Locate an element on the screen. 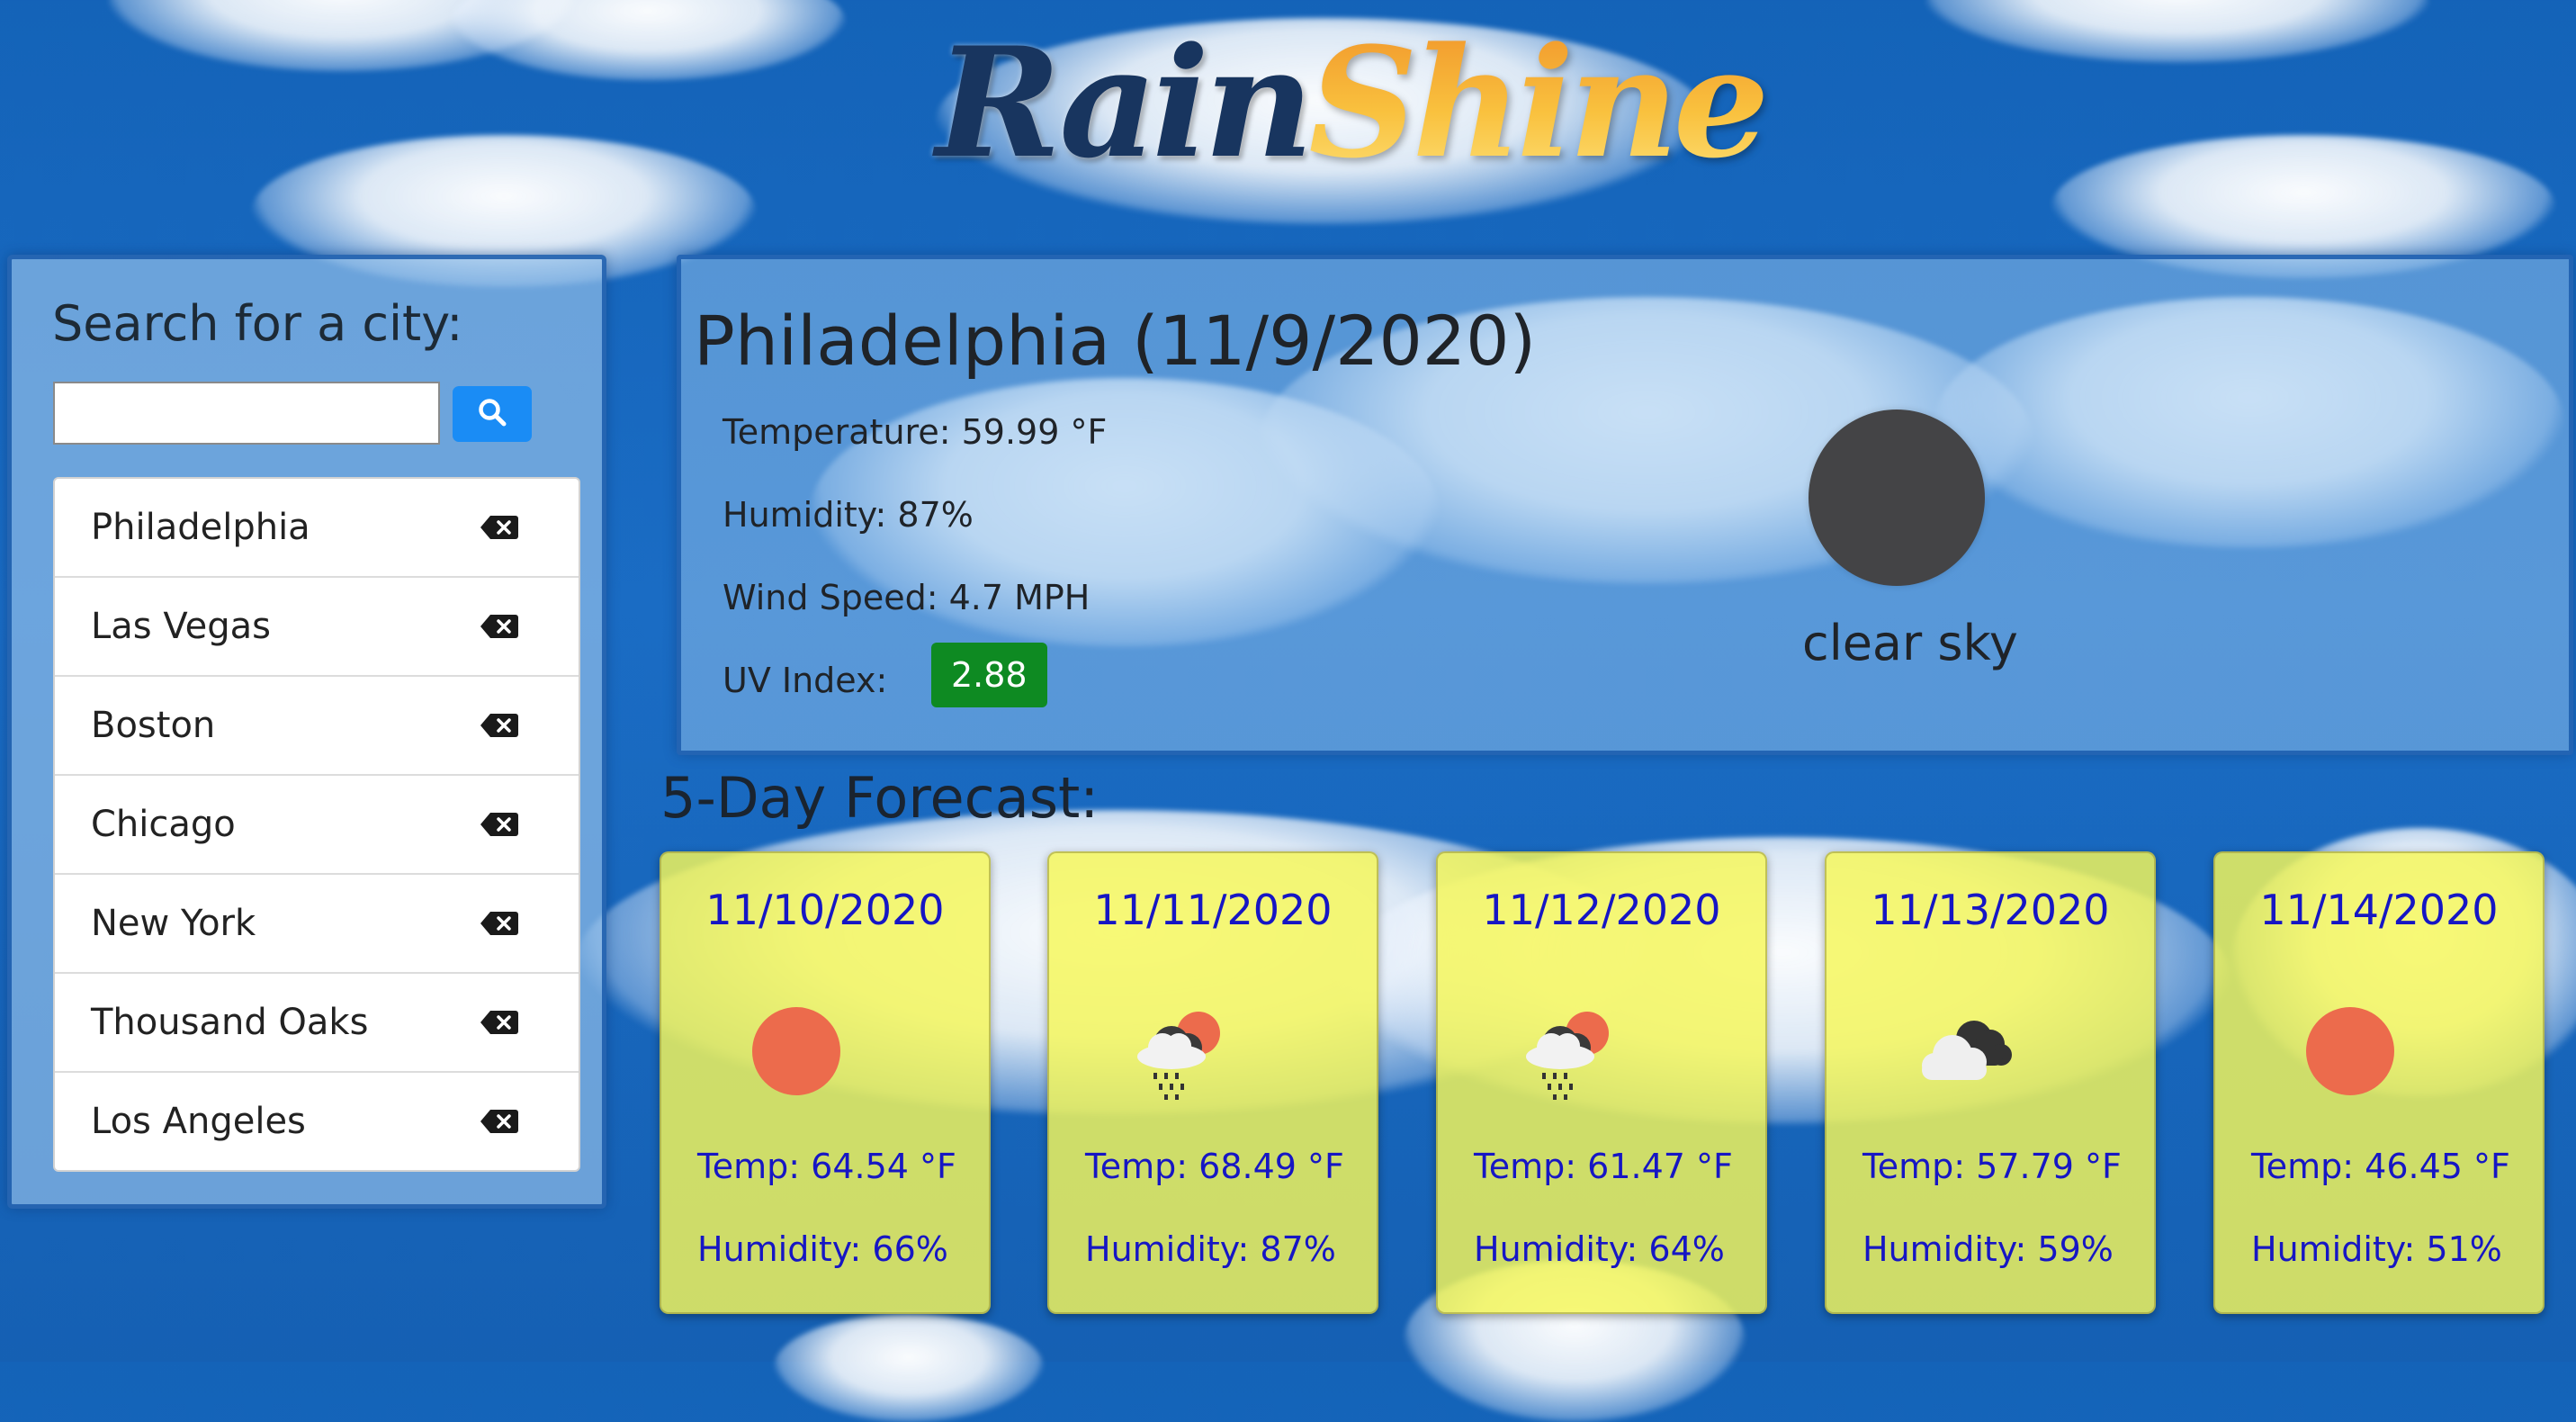 The width and height of the screenshot is (2576, 1422). forecast-humidity: Humidity: 51% is located at coordinates (2376, 1249).